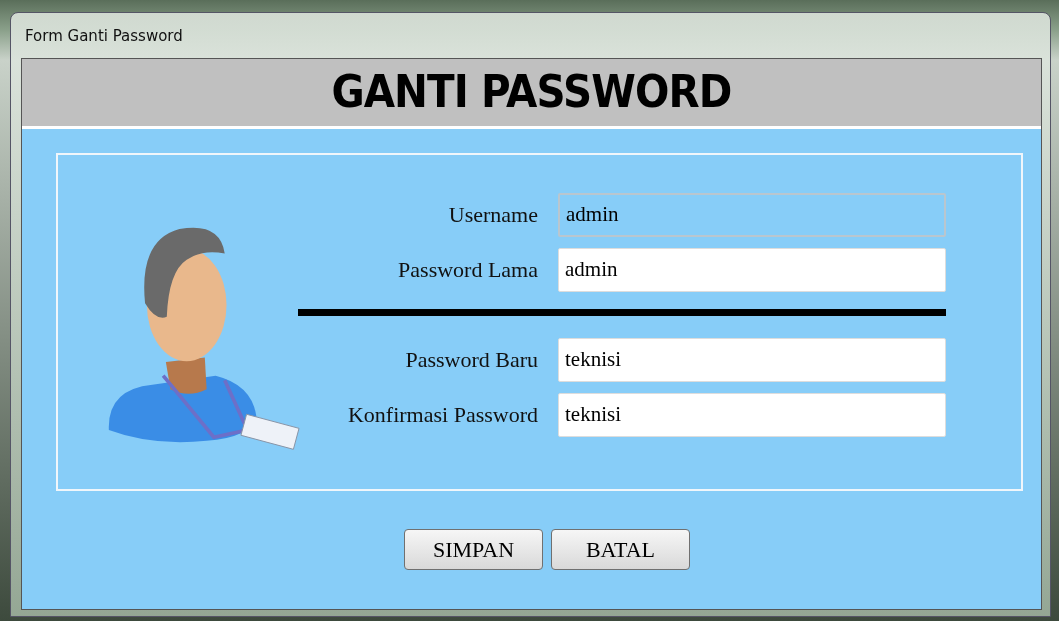  I want to click on field-label: Password Baru, so click(471, 360).